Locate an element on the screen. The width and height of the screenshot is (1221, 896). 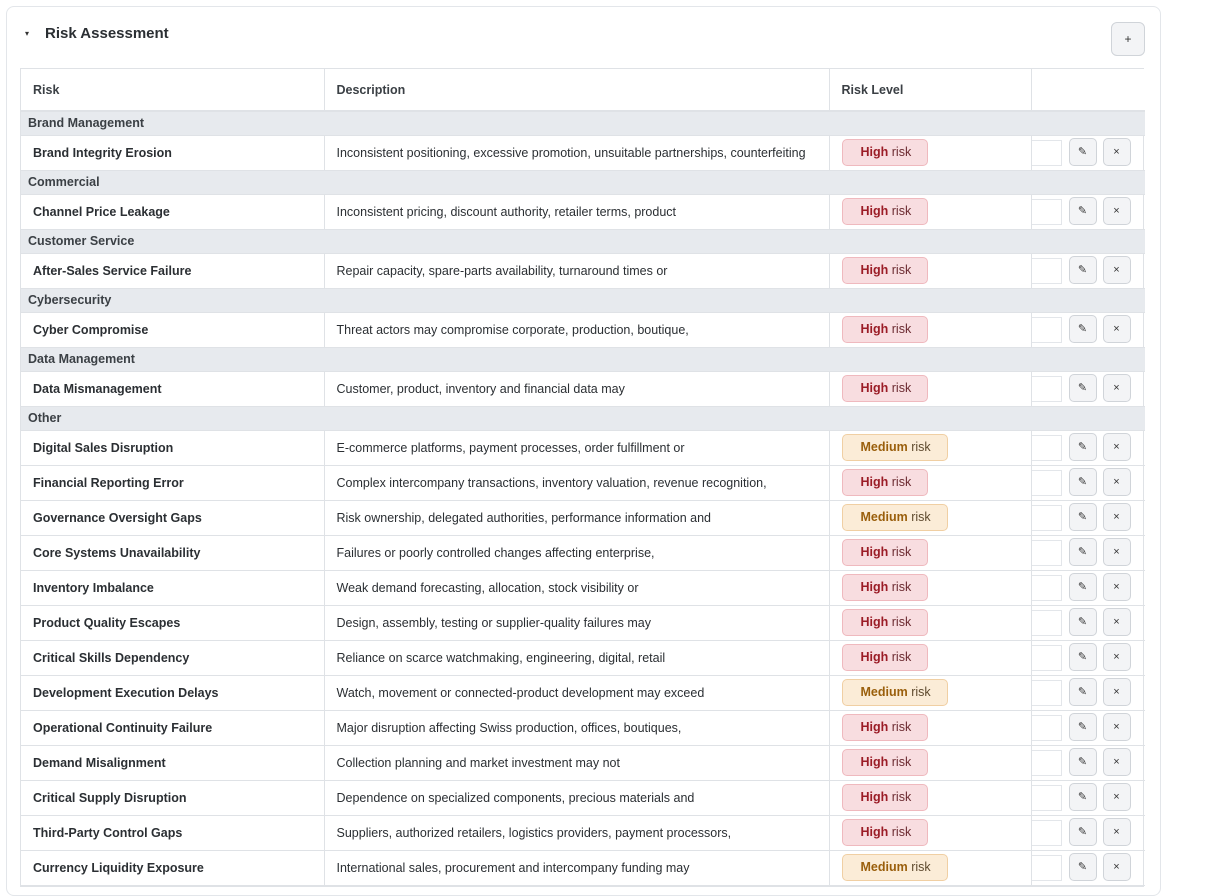
close-icon: × is located at coordinates (1116, 481).